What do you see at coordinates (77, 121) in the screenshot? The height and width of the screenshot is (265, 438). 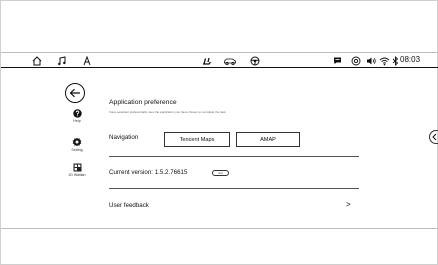 I see `sidebar-item-label: Help` at bounding box center [77, 121].